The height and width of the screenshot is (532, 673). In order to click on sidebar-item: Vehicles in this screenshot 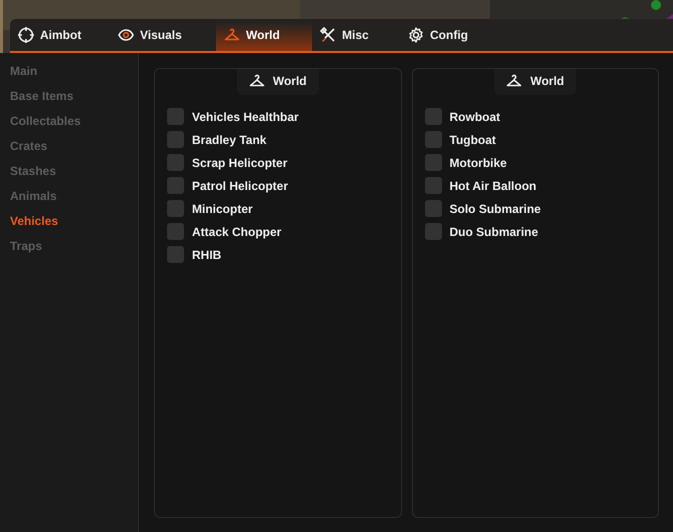, I will do `click(69, 221)`.